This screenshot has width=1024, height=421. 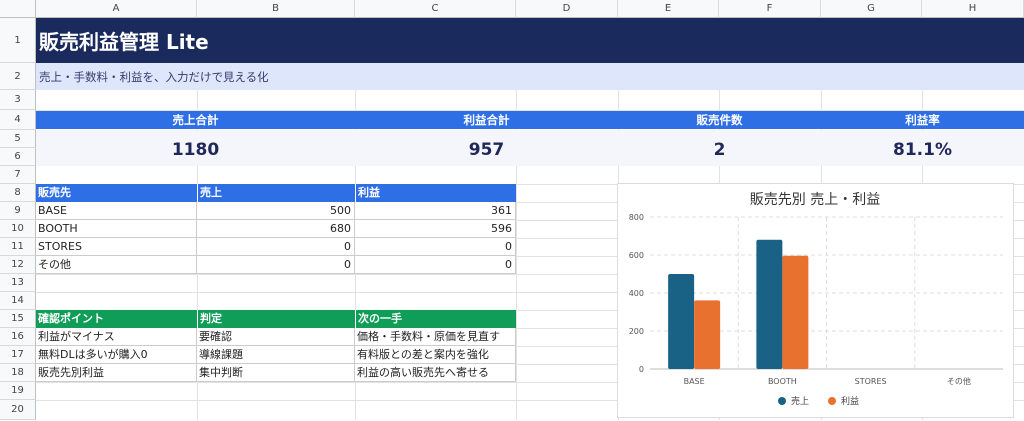 What do you see at coordinates (782, 381) in the screenshot?
I see `x-tick-label: BOOTH` at bounding box center [782, 381].